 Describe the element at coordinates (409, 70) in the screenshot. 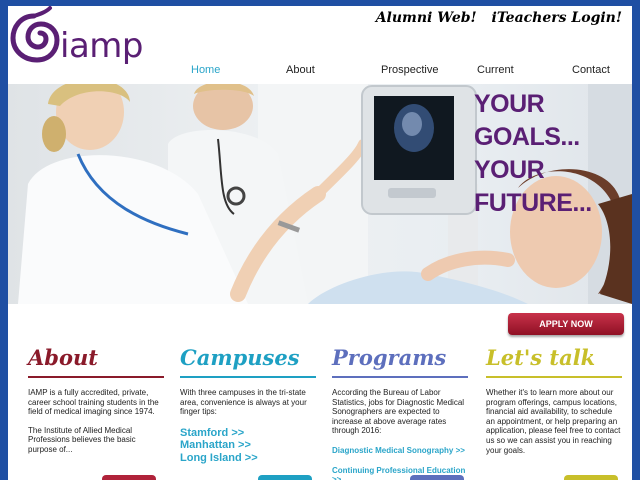

I see `nav-prospective: Prospective` at that location.